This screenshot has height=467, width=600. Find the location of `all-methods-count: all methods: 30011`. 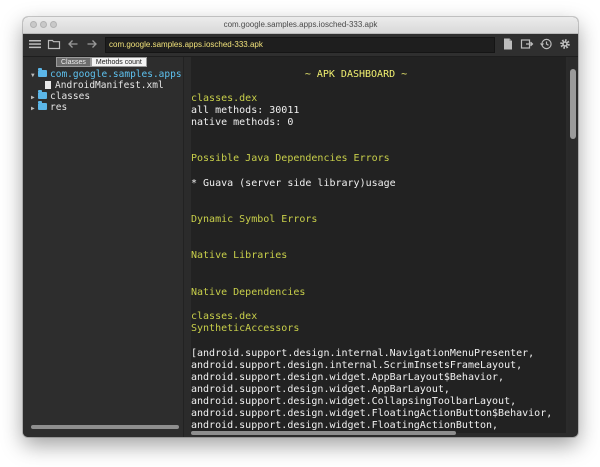

all-methods-count: all methods: 30011 is located at coordinates (245, 110).